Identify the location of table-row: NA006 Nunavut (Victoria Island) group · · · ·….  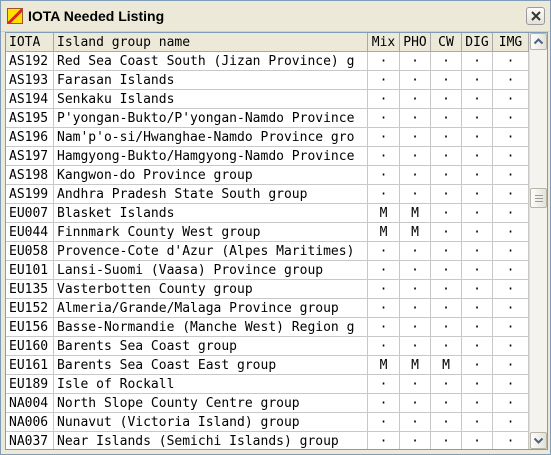
(267, 422).